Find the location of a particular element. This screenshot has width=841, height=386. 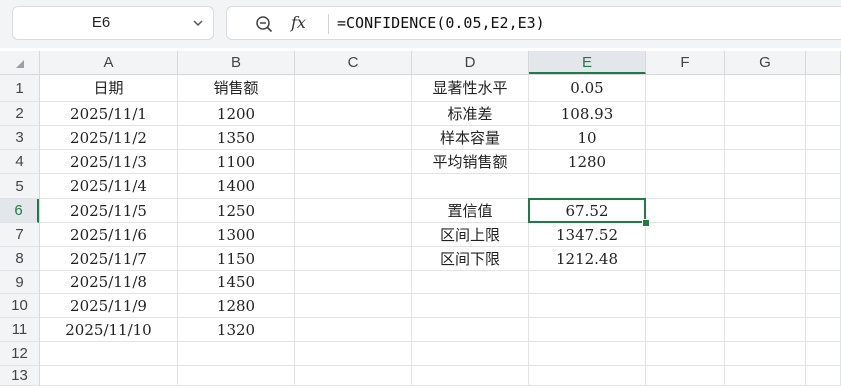

cell-e11 is located at coordinates (587, 330).